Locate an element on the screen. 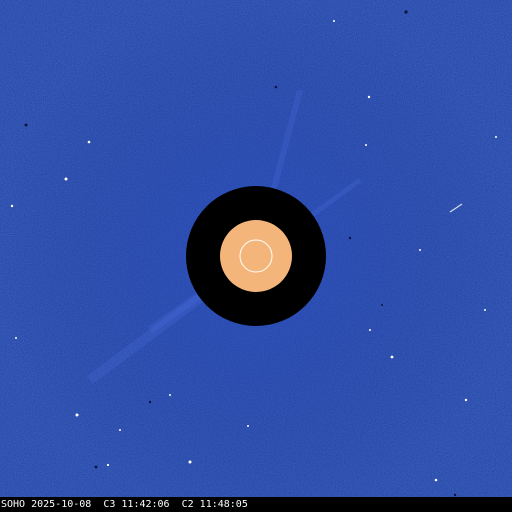  caption-bar: SOHO 2025-10-08 C3 11:42:06 C2 11:48:05 is located at coordinates (256, 504).